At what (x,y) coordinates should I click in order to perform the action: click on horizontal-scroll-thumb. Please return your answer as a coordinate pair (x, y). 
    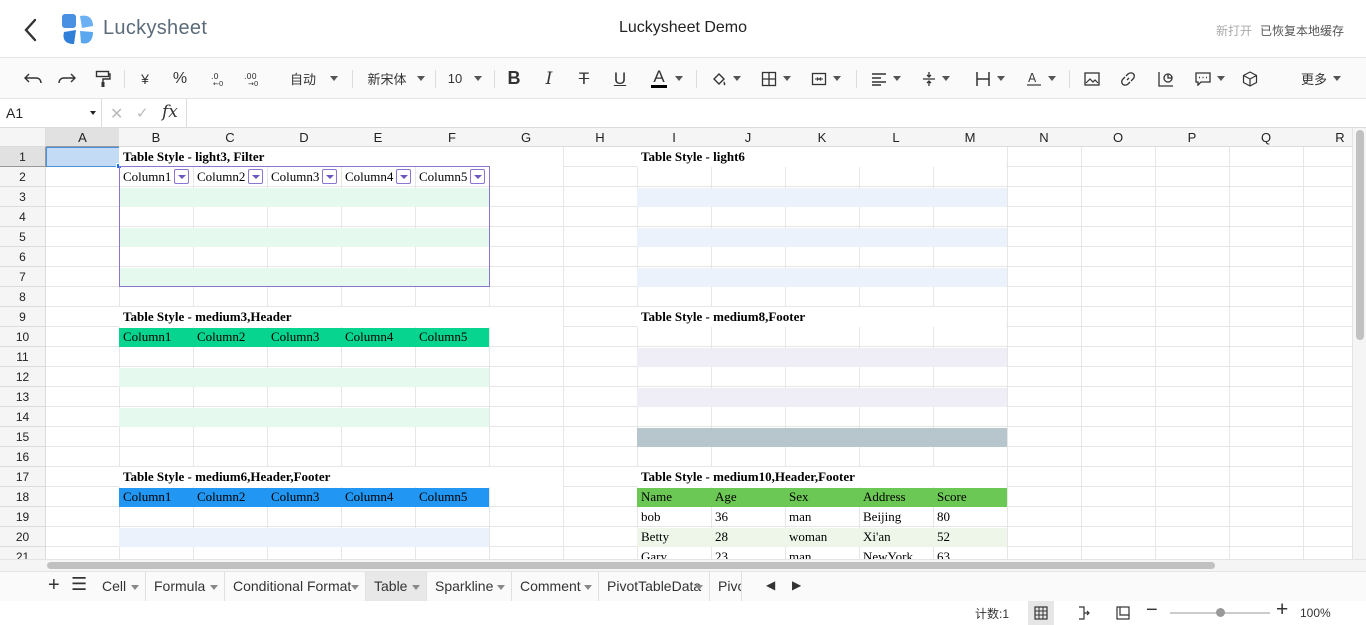
    Looking at the image, I should click on (631, 565).